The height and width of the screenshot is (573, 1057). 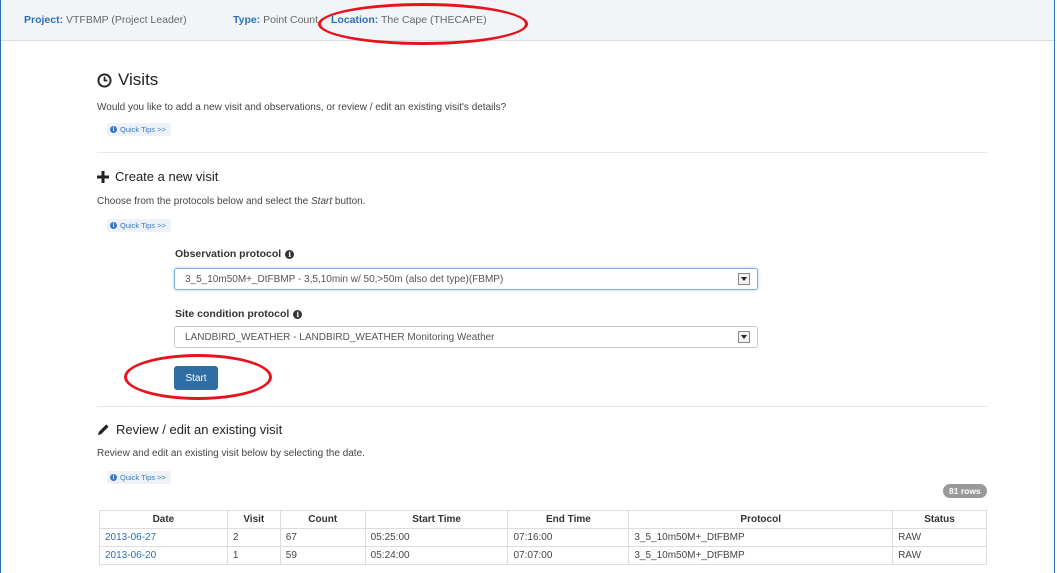 What do you see at coordinates (253, 555) in the screenshot?
I see `visit-cell: 1` at bounding box center [253, 555].